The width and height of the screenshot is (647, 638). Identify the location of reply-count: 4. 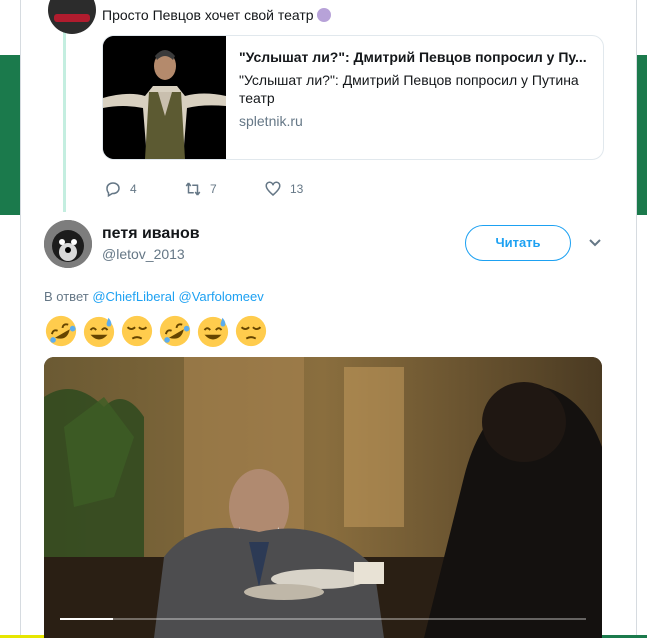
(133, 189).